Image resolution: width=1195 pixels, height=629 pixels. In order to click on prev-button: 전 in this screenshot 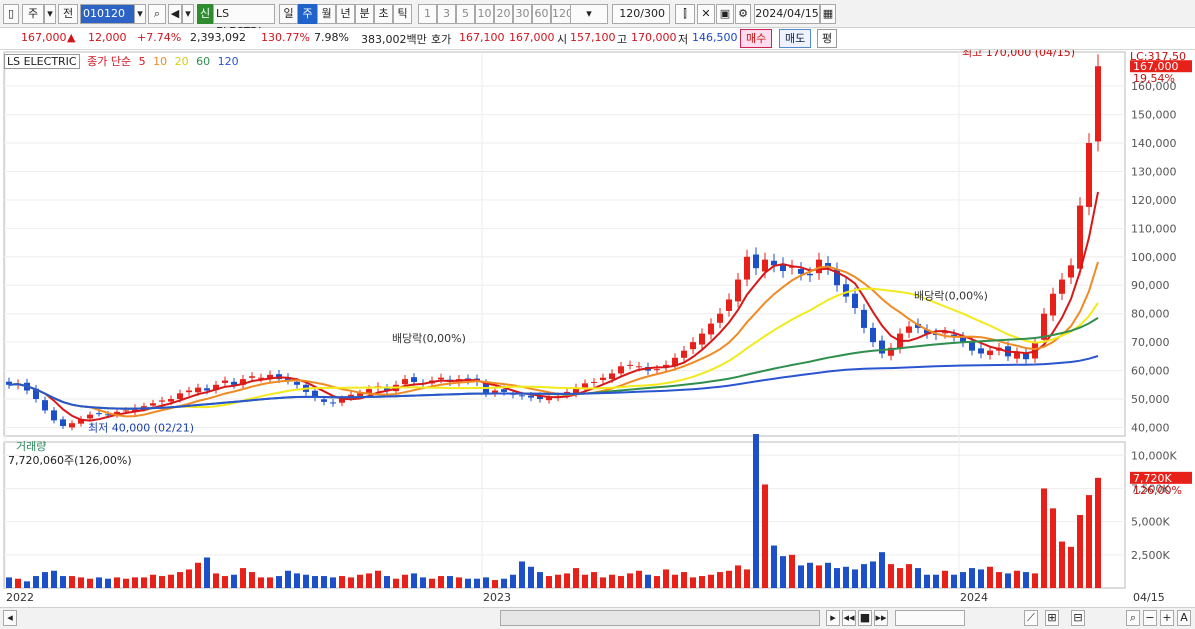, I will do `click(68, 14)`.